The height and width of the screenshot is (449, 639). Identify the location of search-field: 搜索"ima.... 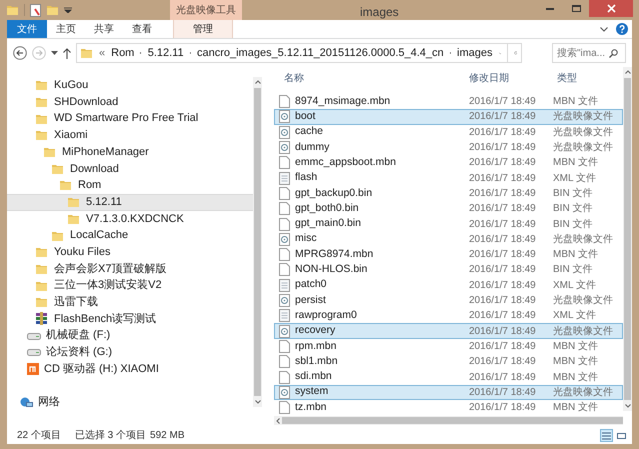
(589, 53).